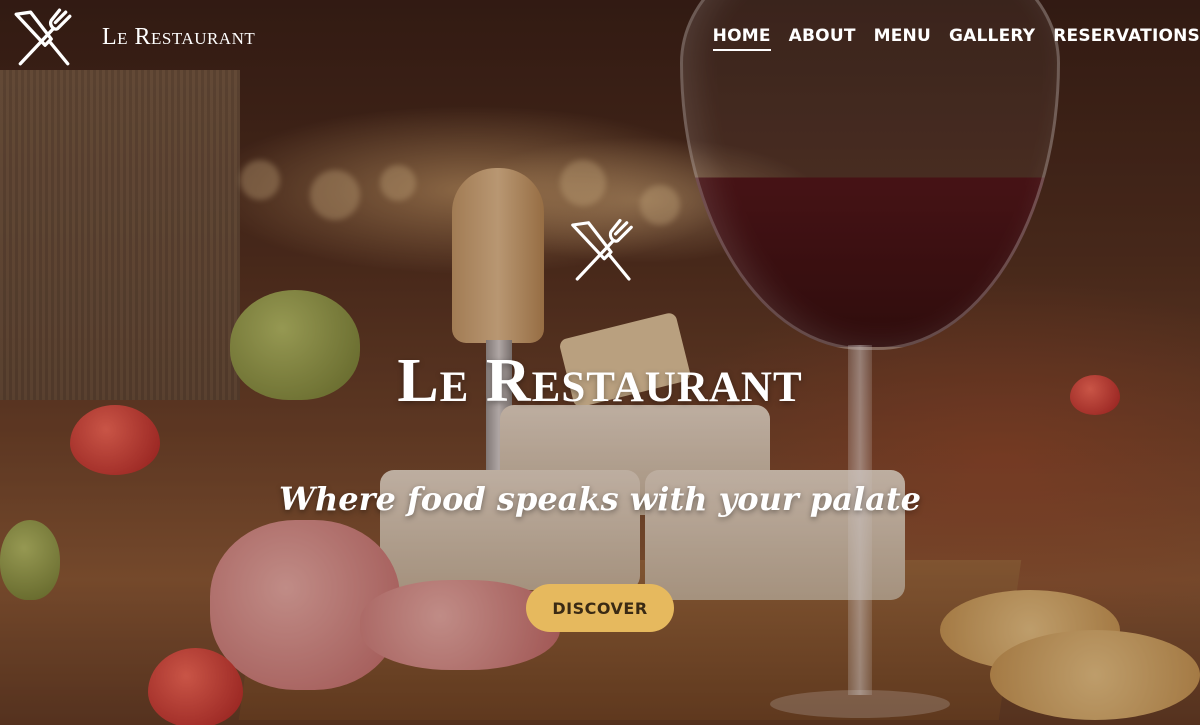 The image size is (1200, 725). What do you see at coordinates (992, 38) in the screenshot?
I see `nav-item-gallery: GALLERY` at bounding box center [992, 38].